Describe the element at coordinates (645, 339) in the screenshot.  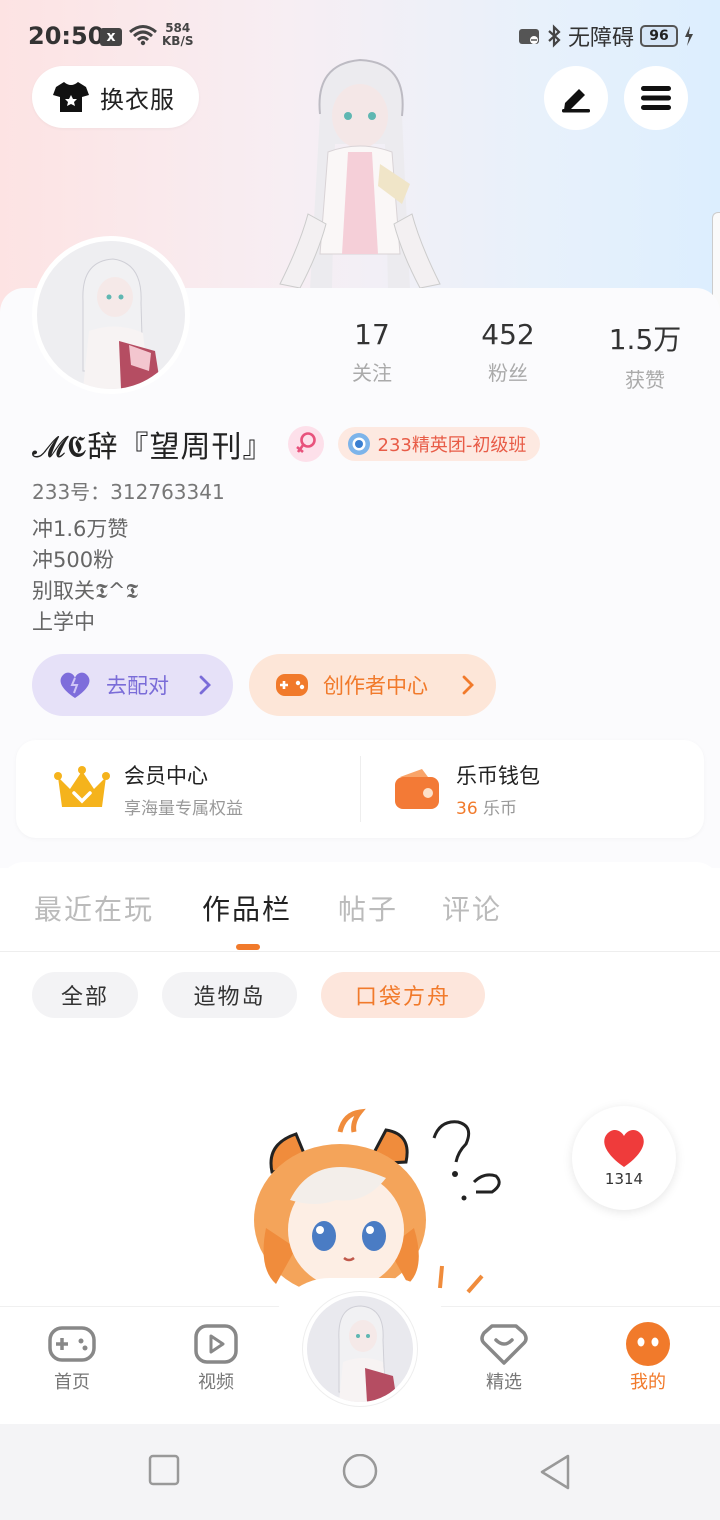
I see `stat-likes-value: 1.5万` at that location.